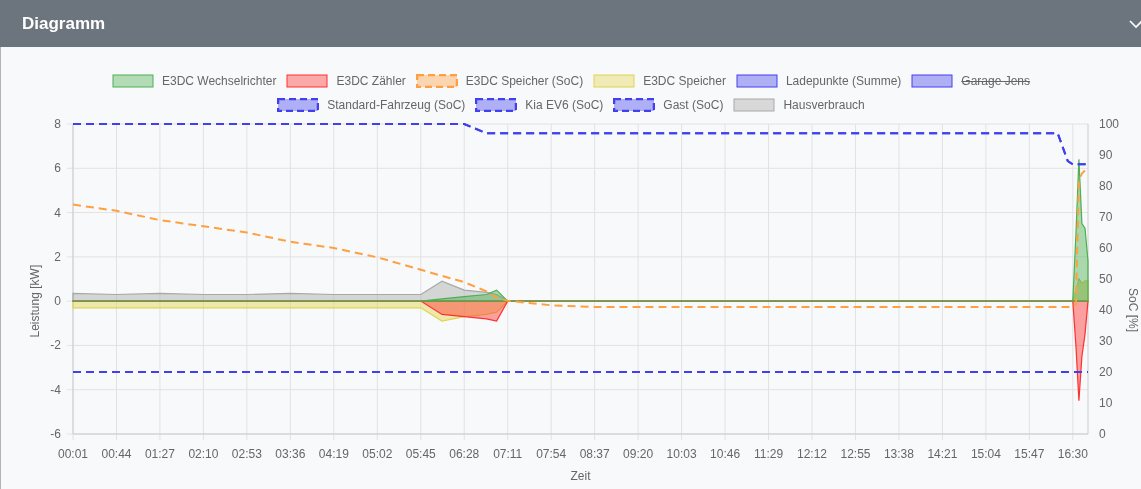 The width and height of the screenshot is (1141, 489). Describe the element at coordinates (594, 454) in the screenshot. I see `axis-tick-label: 08:37` at that location.